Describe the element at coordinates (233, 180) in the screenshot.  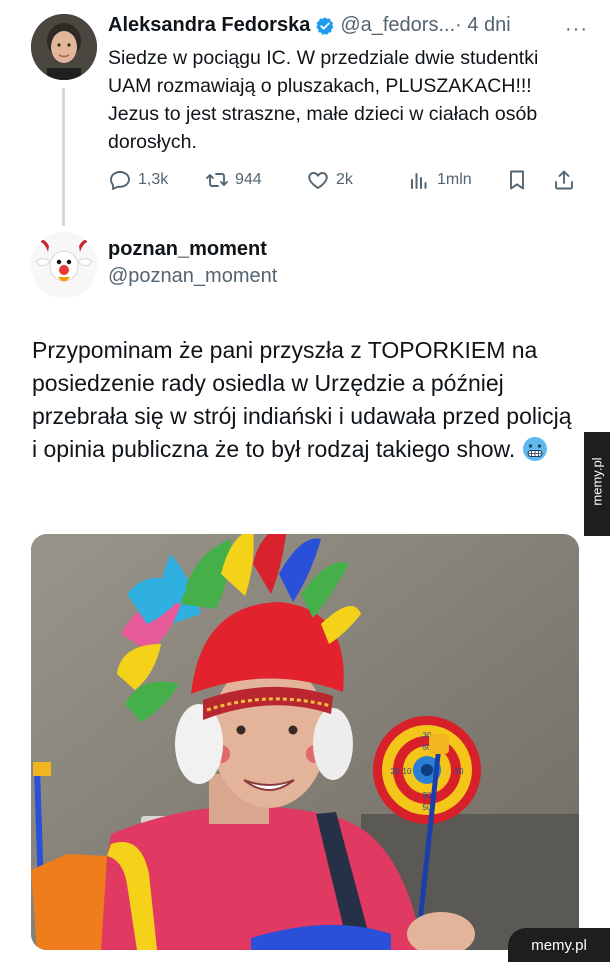
I see `repost-button: 944` at that location.